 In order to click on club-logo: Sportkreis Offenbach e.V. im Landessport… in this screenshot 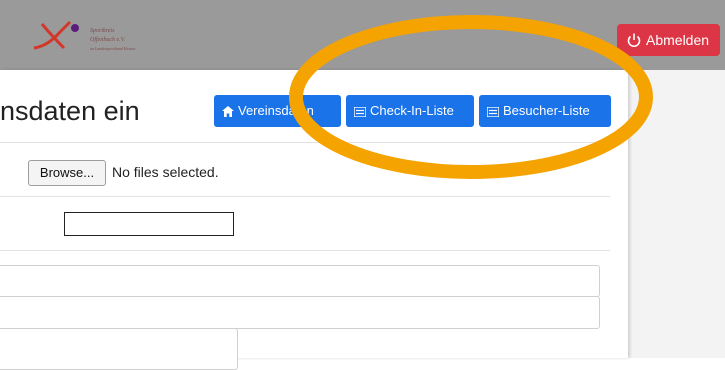, I will do `click(105, 39)`.